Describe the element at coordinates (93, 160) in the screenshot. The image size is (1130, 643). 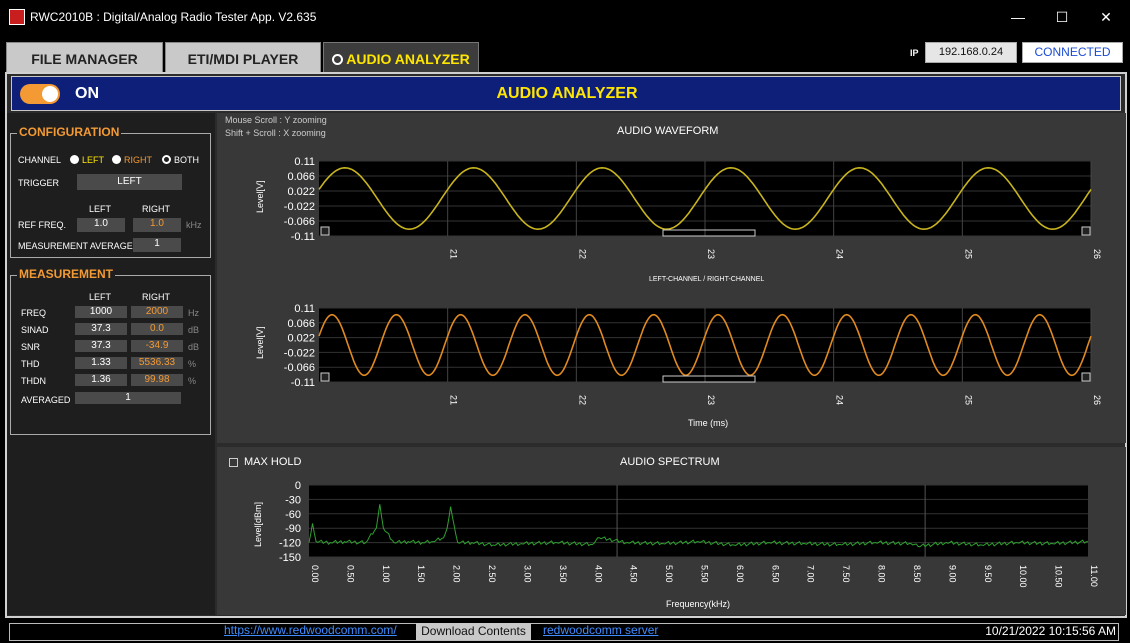
I see `channel-left-label: LEFT` at that location.